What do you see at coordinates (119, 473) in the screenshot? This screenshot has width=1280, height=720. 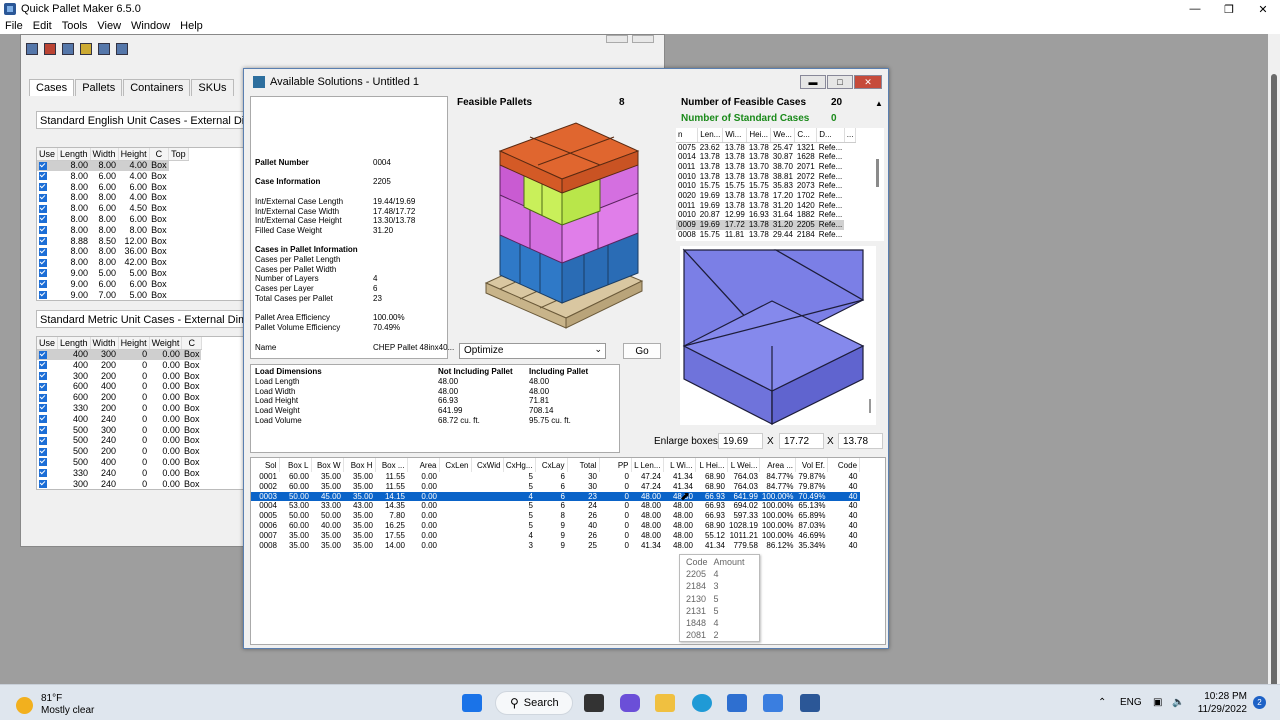 I see `table-row: 330 240 0 0.00 Box` at bounding box center [119, 473].